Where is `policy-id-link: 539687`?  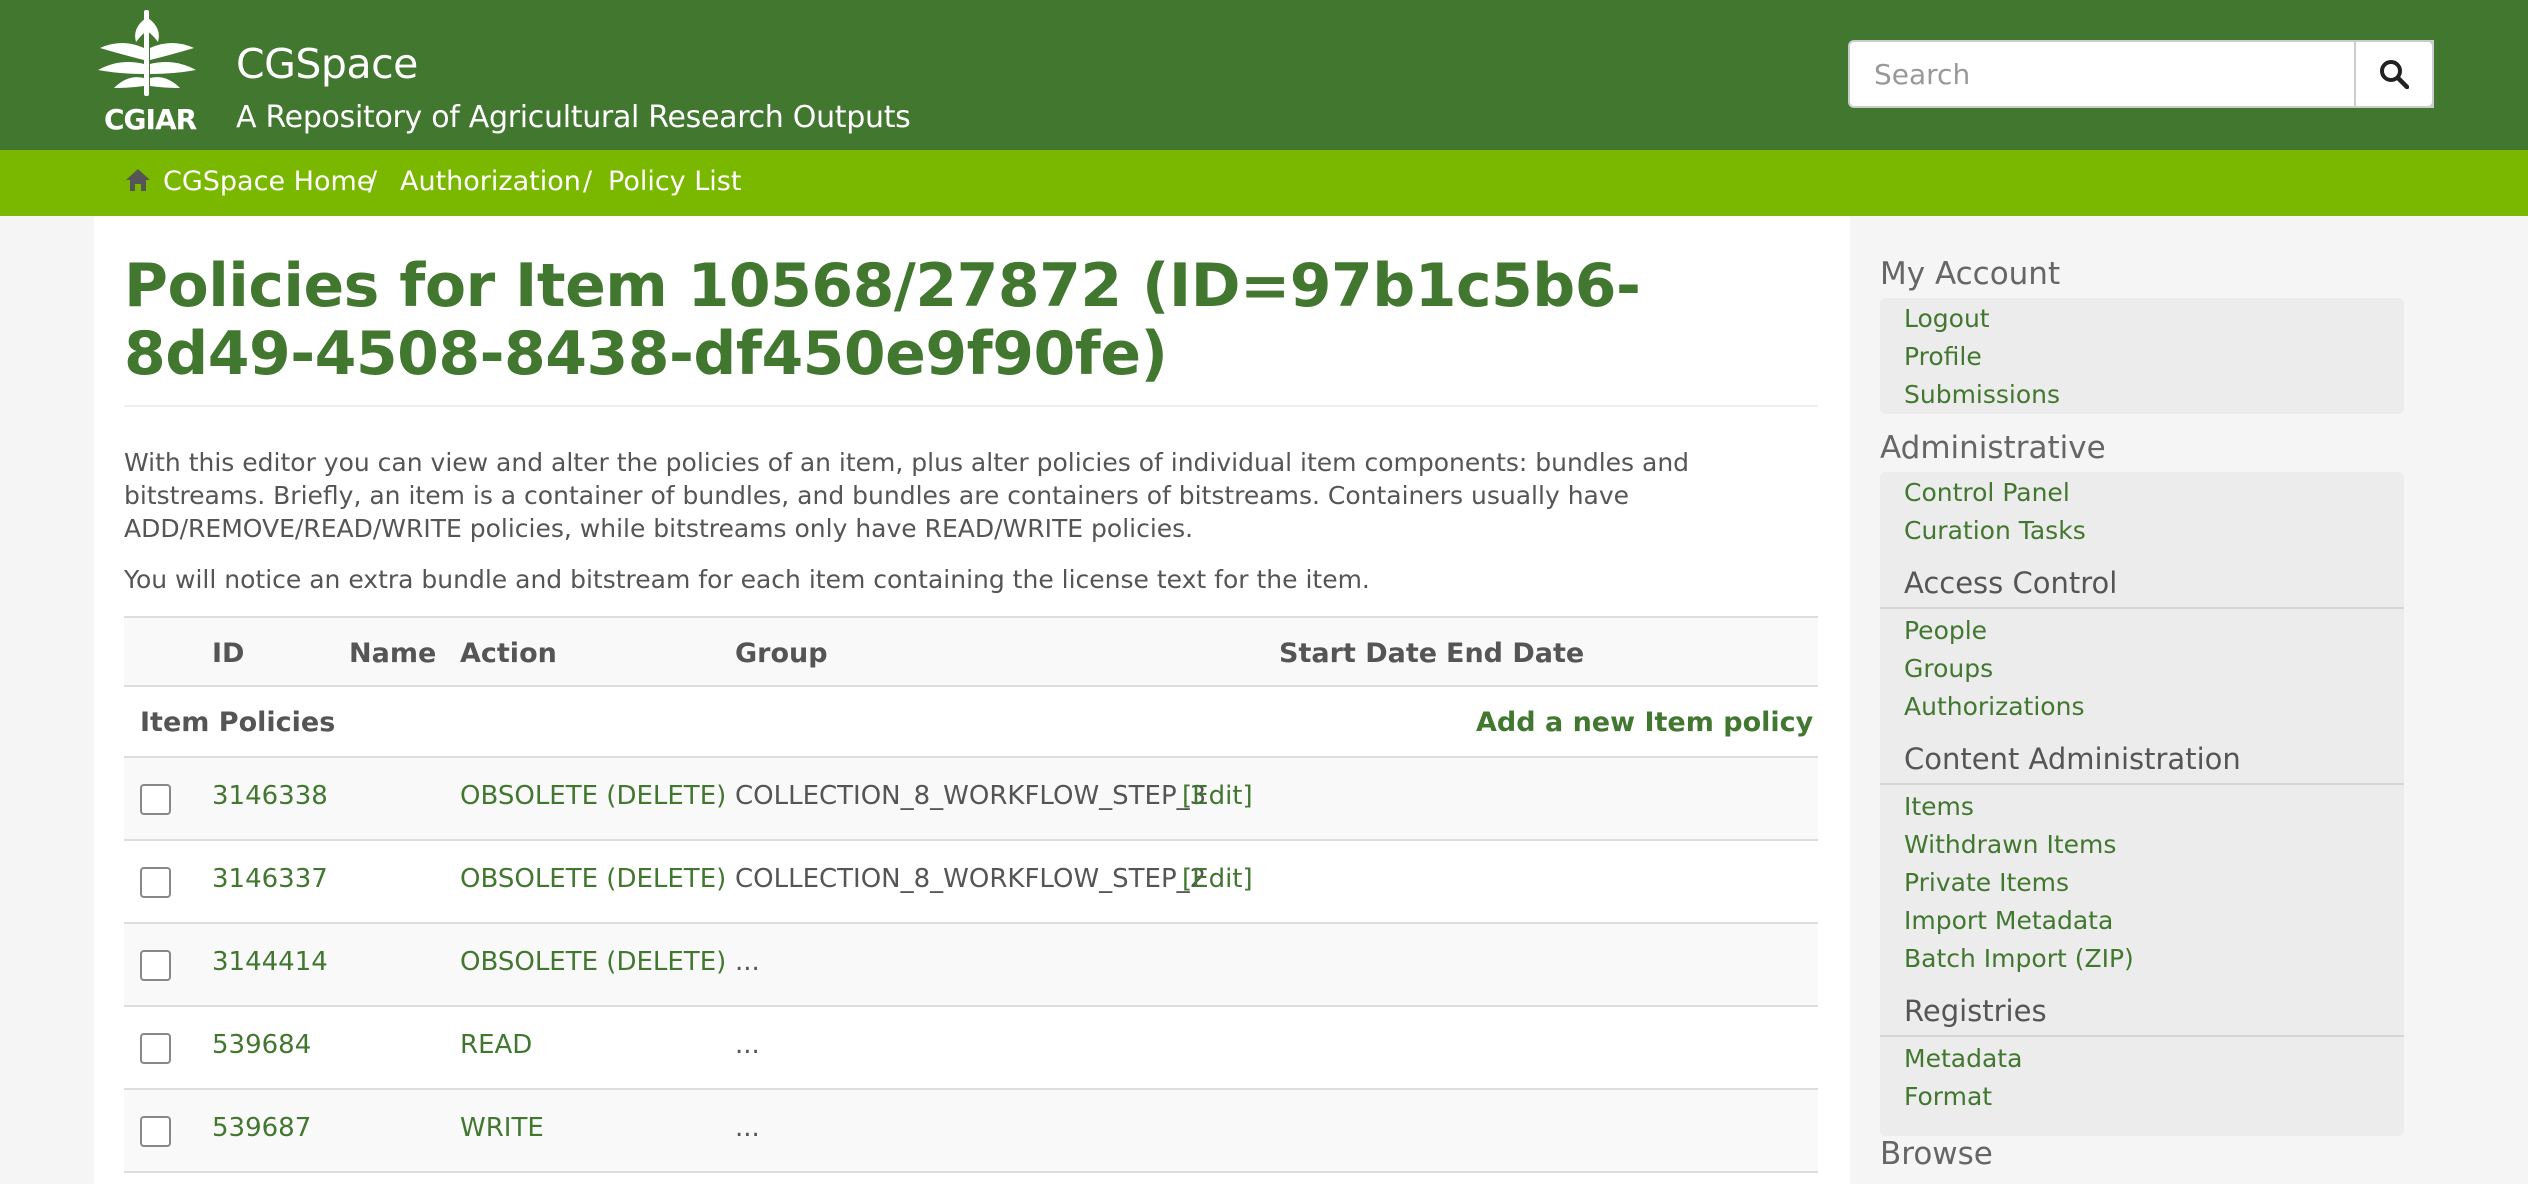
policy-id-link: 539687 is located at coordinates (261, 1128).